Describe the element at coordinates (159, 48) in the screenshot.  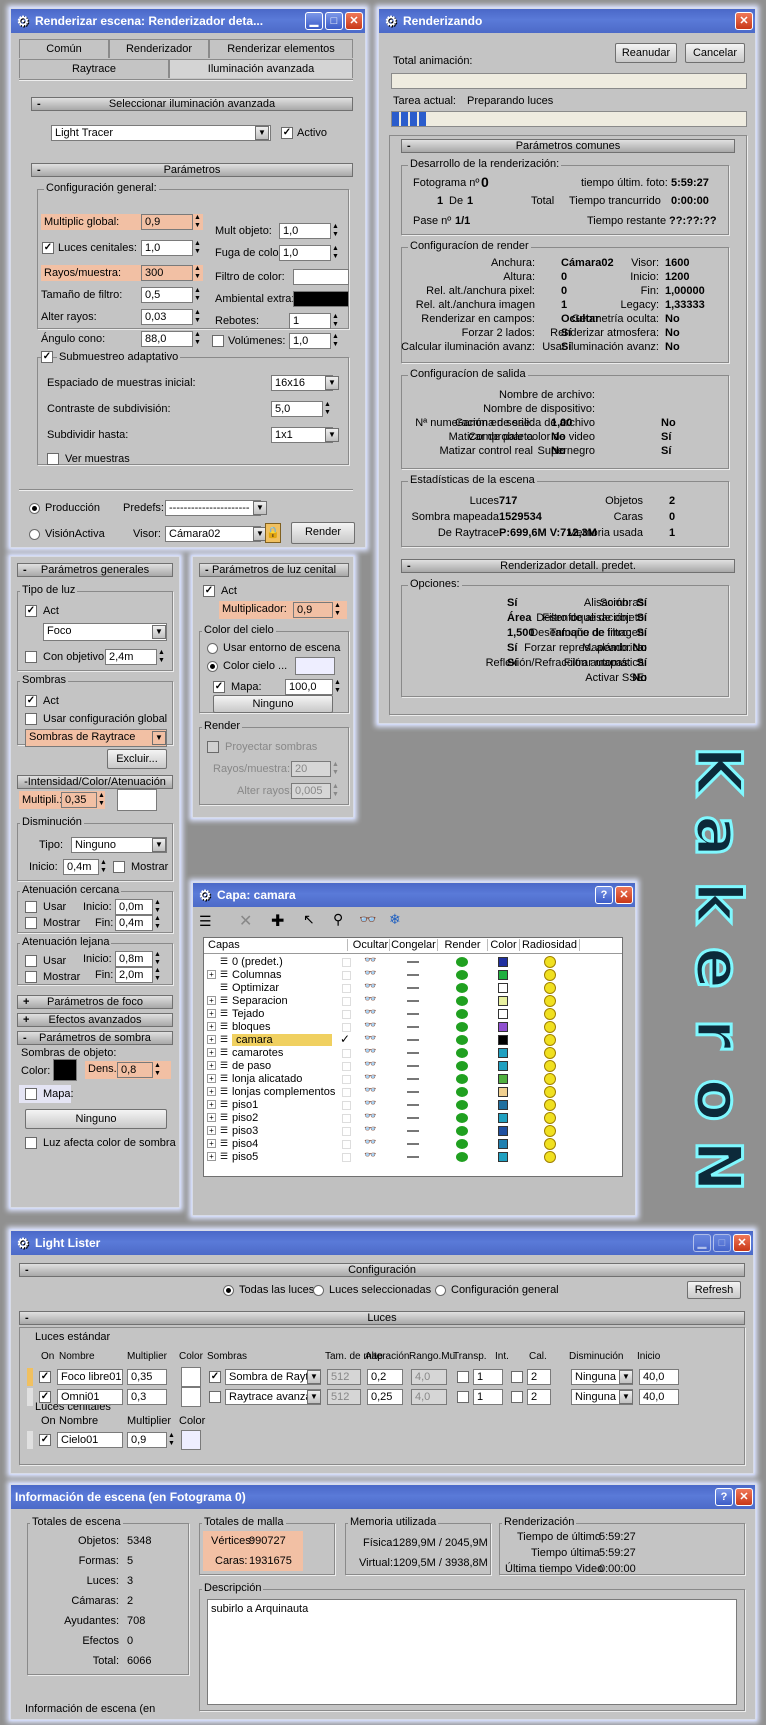
I see `tab-renderizador: Renderizador` at that location.